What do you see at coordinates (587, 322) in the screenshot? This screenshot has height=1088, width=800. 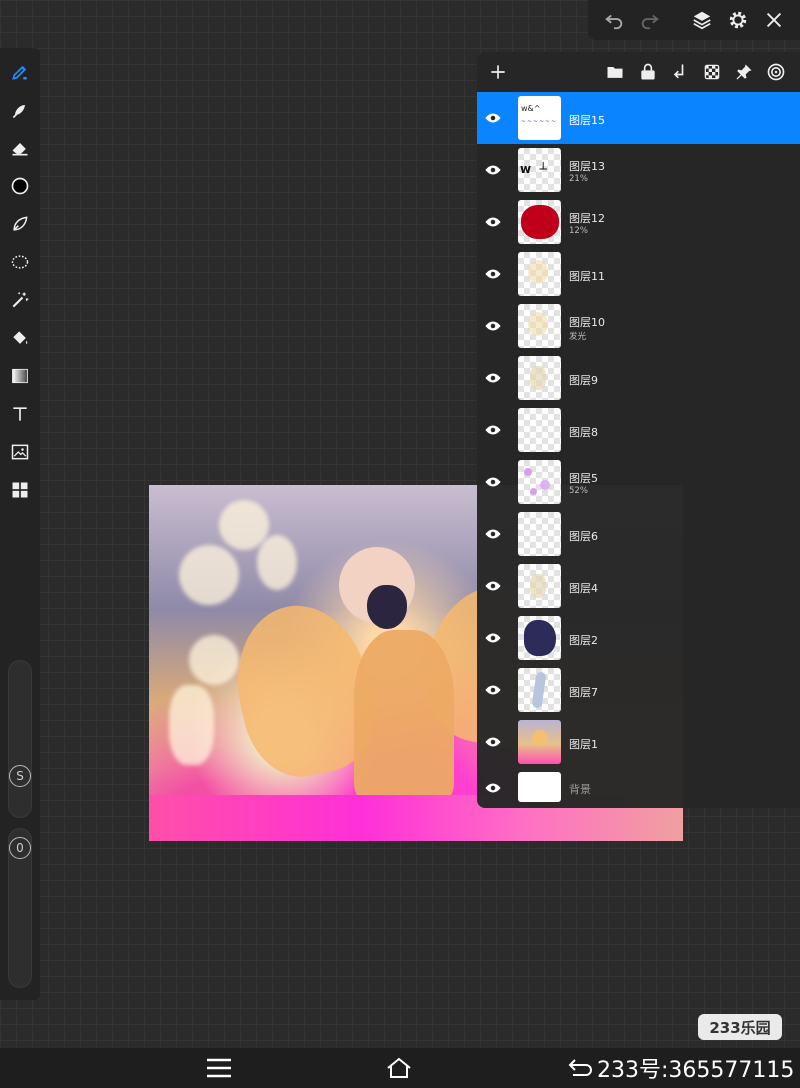 I see `layer-name: 图层10` at bounding box center [587, 322].